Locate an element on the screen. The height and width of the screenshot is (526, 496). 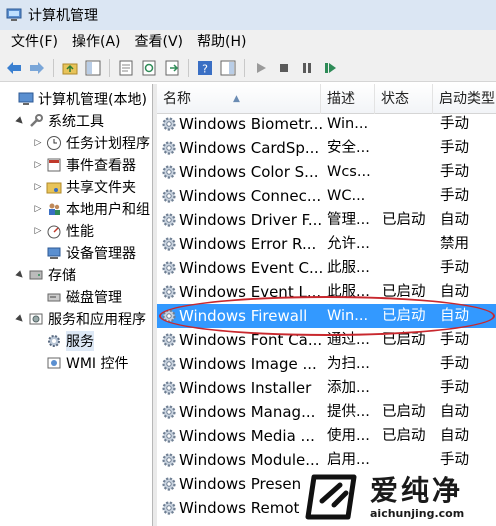
tree-item: 磁盘管理 is located at coordinates (77, 297).